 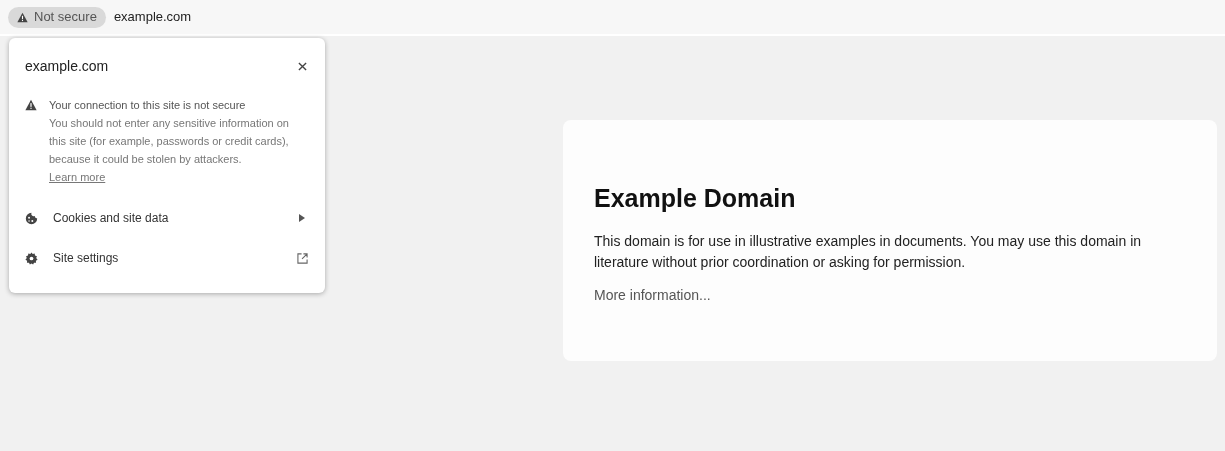 What do you see at coordinates (152, 17) in the screenshot?
I see `url-text: example.com` at bounding box center [152, 17].